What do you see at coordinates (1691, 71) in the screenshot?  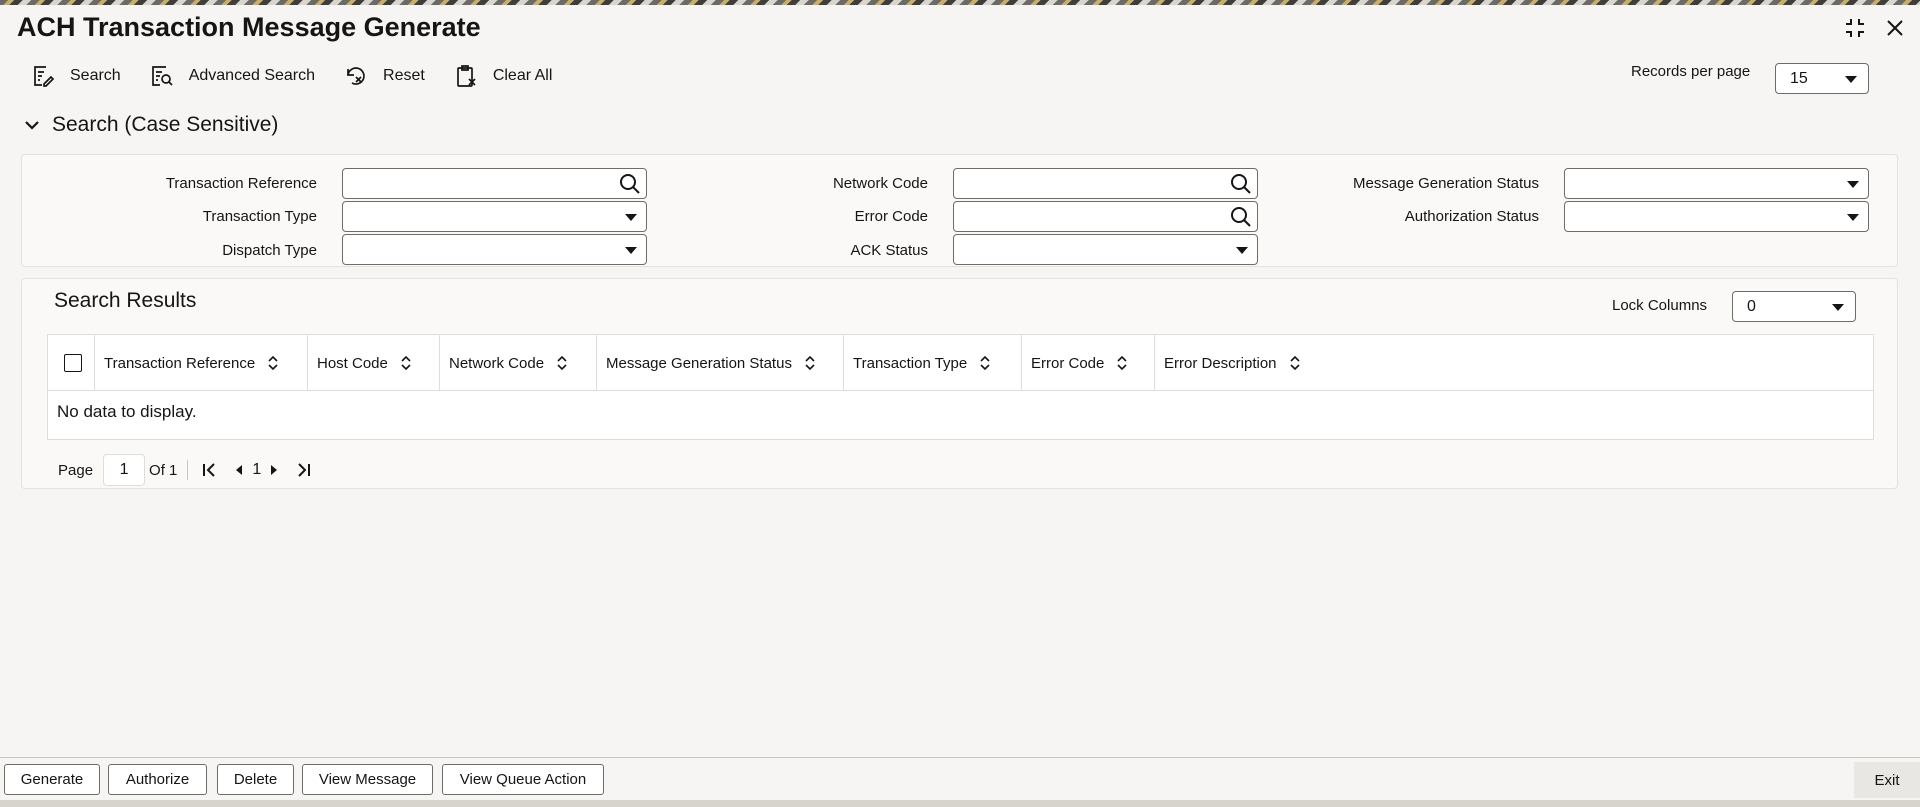 I see `records-per-page-label: Records per page` at bounding box center [1691, 71].